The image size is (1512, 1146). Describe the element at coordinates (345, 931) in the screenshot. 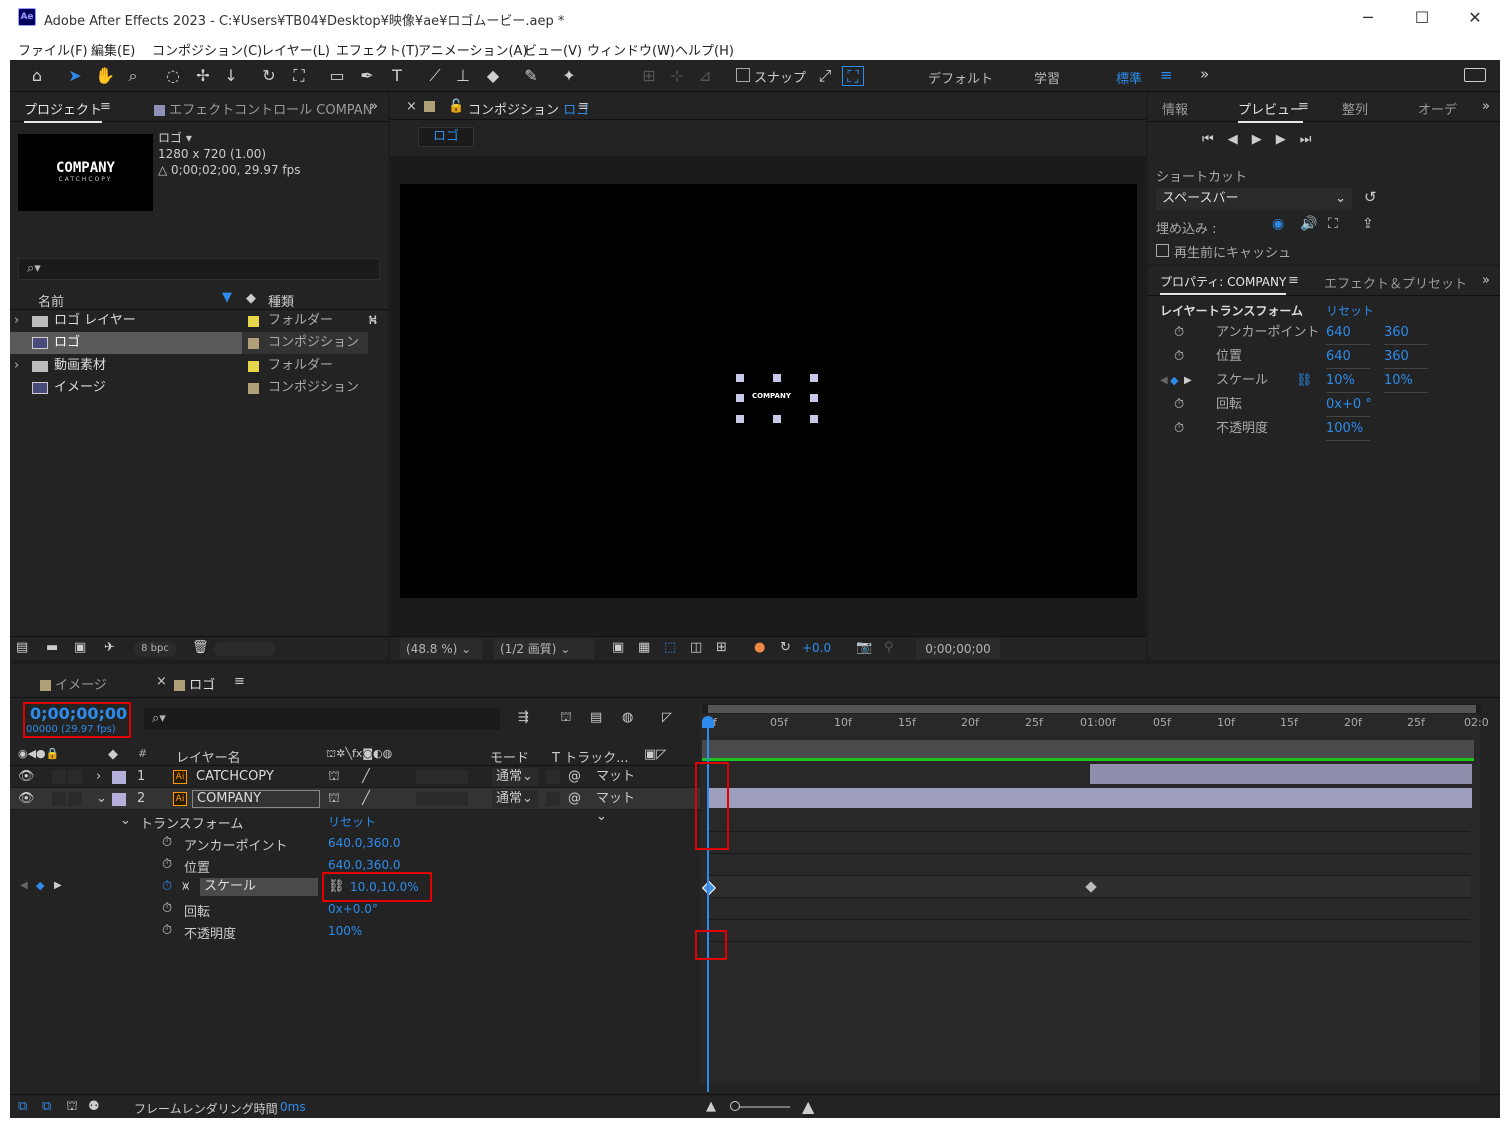

I see `property-value: 100%` at that location.